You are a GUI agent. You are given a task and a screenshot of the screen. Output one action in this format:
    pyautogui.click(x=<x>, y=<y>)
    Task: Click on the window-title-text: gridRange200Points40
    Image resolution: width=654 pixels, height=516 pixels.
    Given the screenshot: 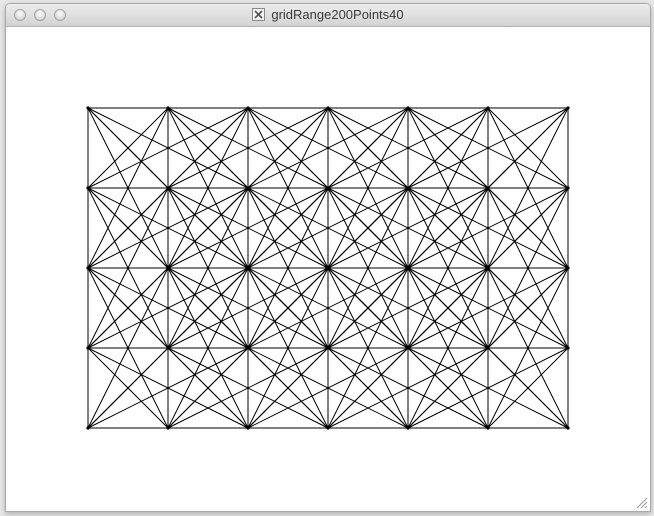 What is the action you would take?
    pyautogui.click(x=337, y=14)
    